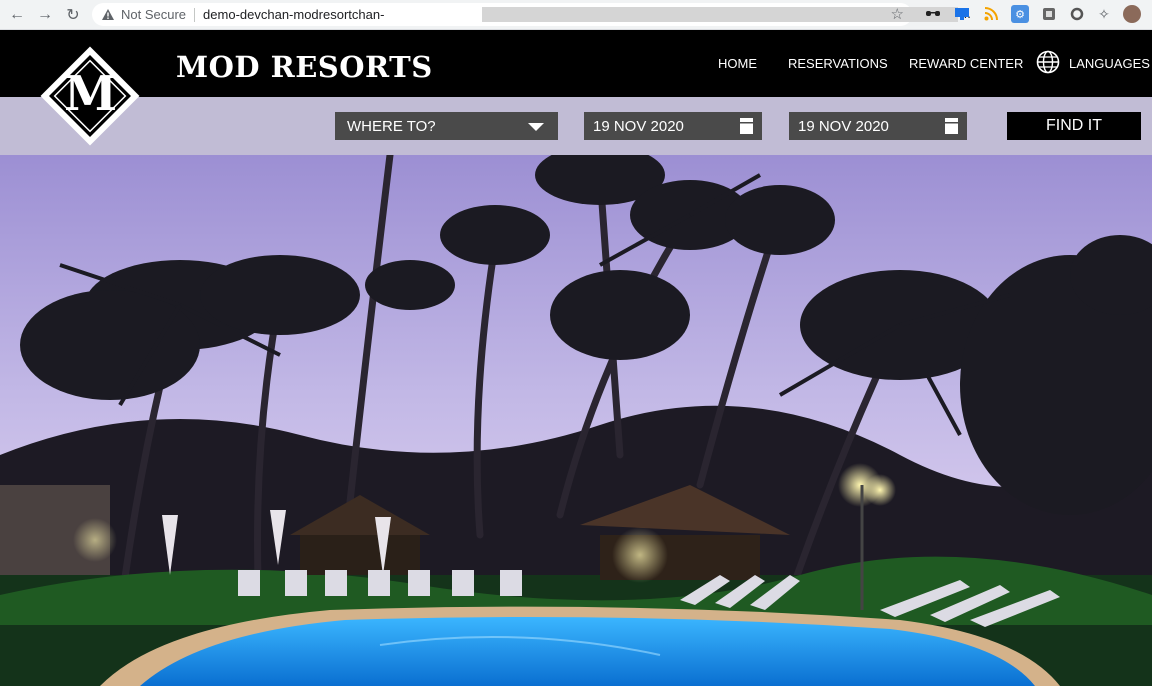 The image size is (1152, 686). What do you see at coordinates (293, 14) in the screenshot?
I see `url-text: demo-devchan-modresortchan-` at bounding box center [293, 14].